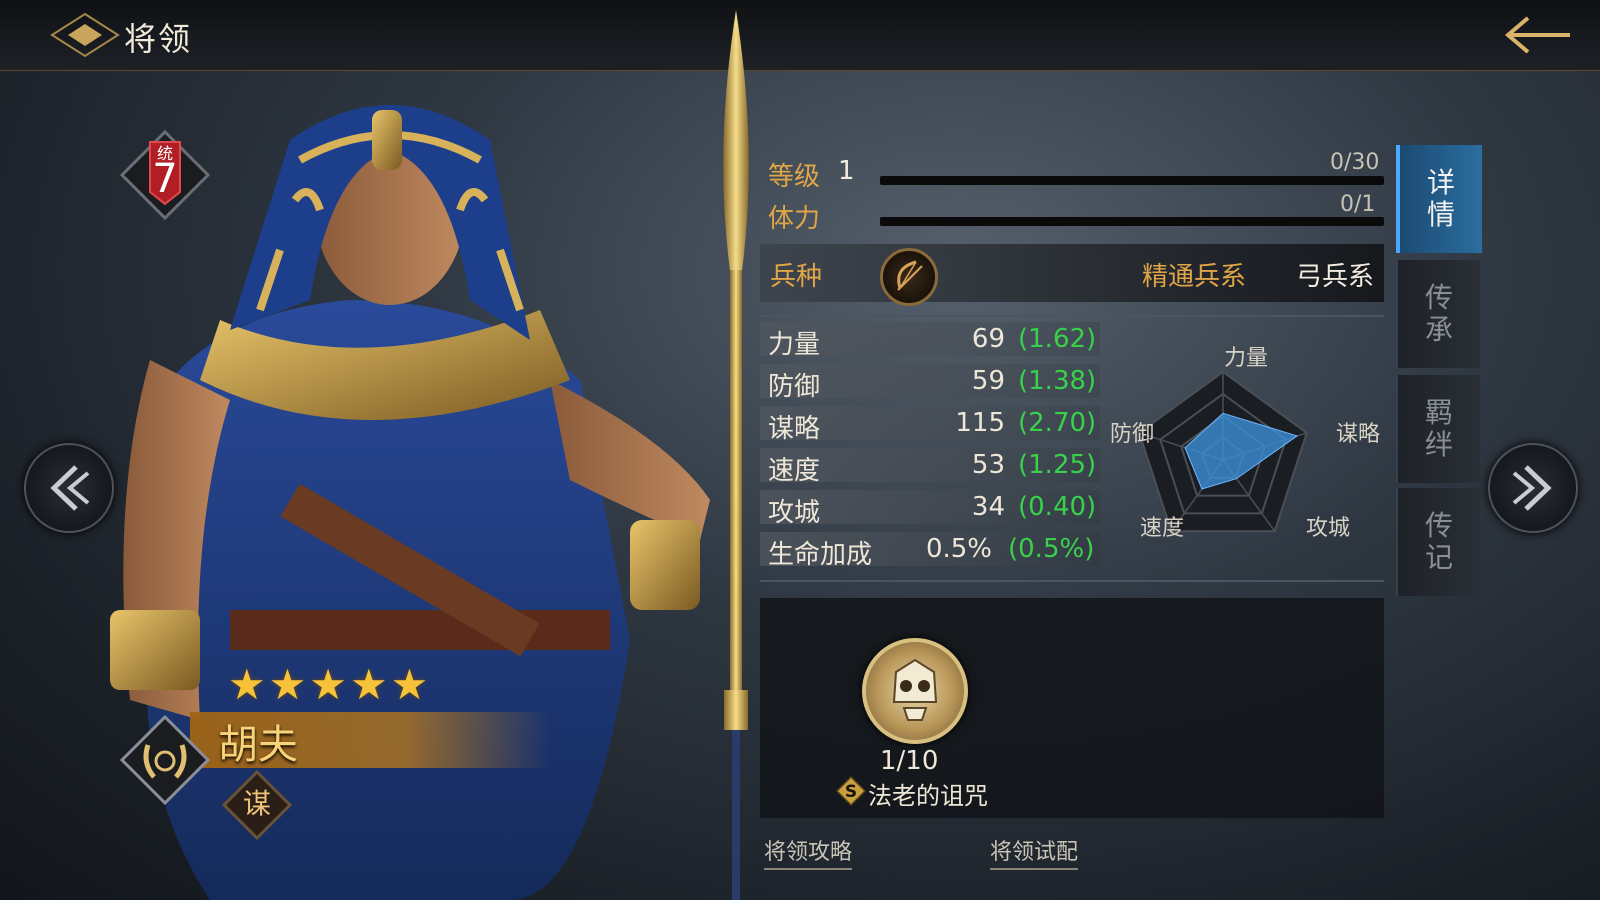  Describe the element at coordinates (794, 345) in the screenshot. I see `stat-name: 力量` at that location.